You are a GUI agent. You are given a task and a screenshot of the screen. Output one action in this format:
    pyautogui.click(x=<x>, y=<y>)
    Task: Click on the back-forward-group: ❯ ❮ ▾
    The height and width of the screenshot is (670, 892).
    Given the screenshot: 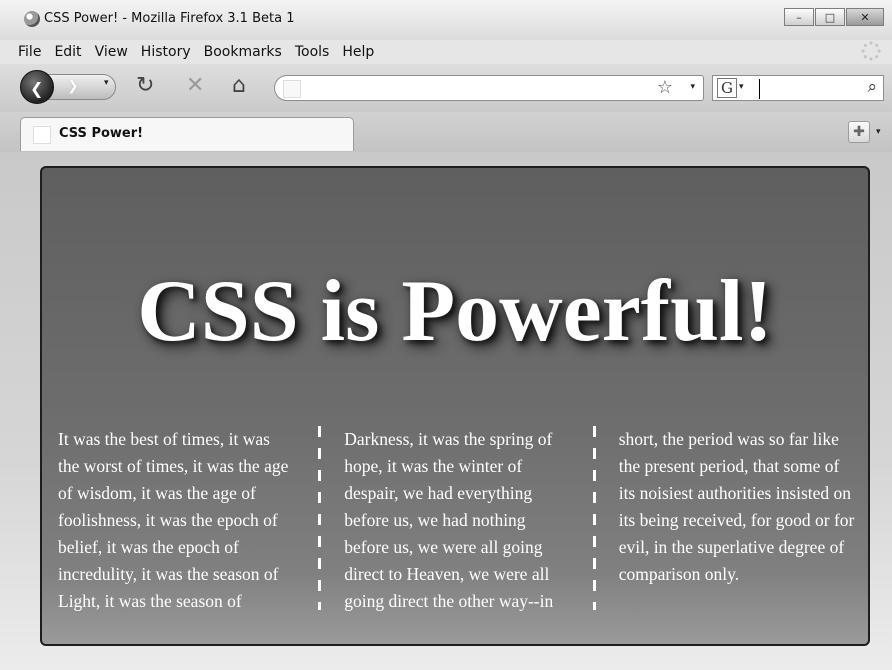 What is the action you would take?
    pyautogui.click(x=72, y=87)
    